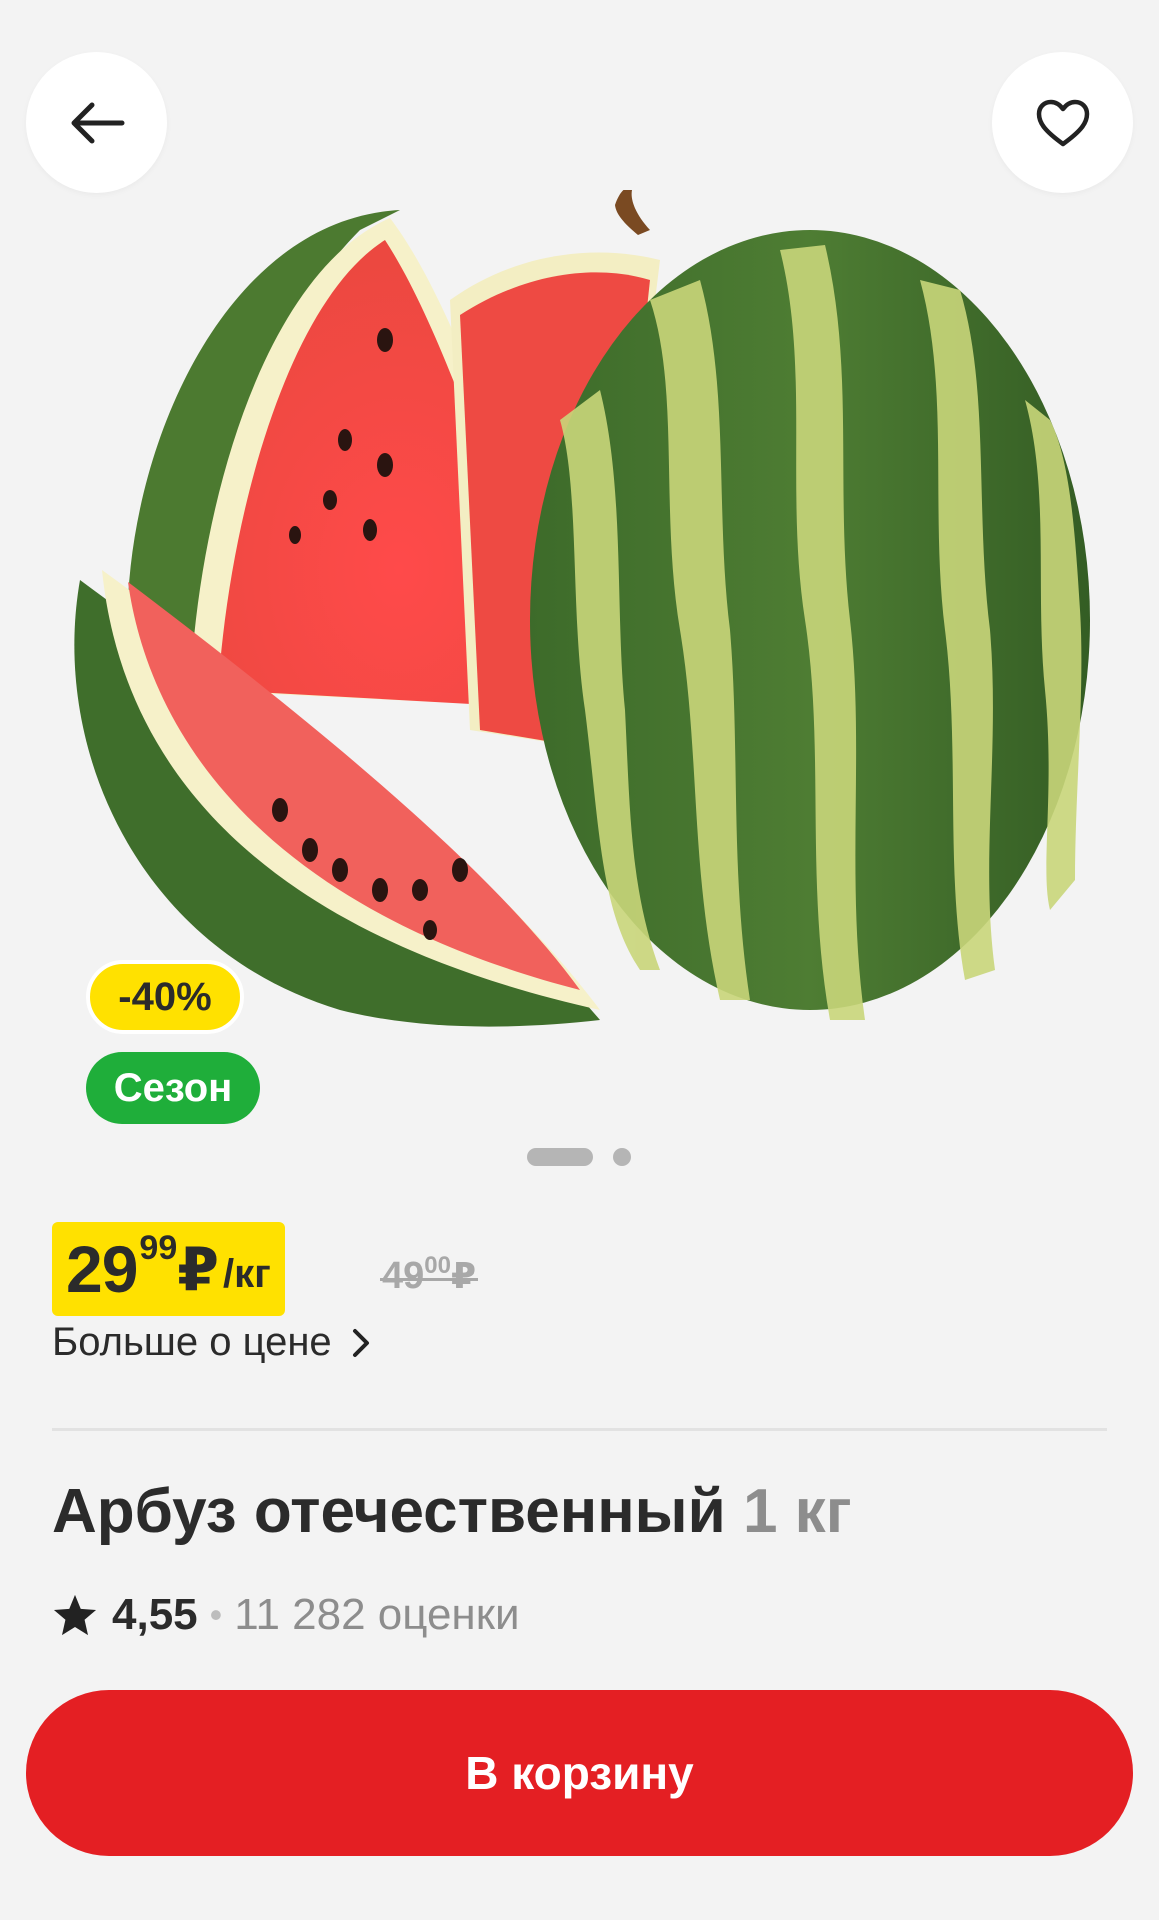 Image resolution: width=1159 pixels, height=1920 pixels. I want to click on strikethrough-line, so click(429, 1279).